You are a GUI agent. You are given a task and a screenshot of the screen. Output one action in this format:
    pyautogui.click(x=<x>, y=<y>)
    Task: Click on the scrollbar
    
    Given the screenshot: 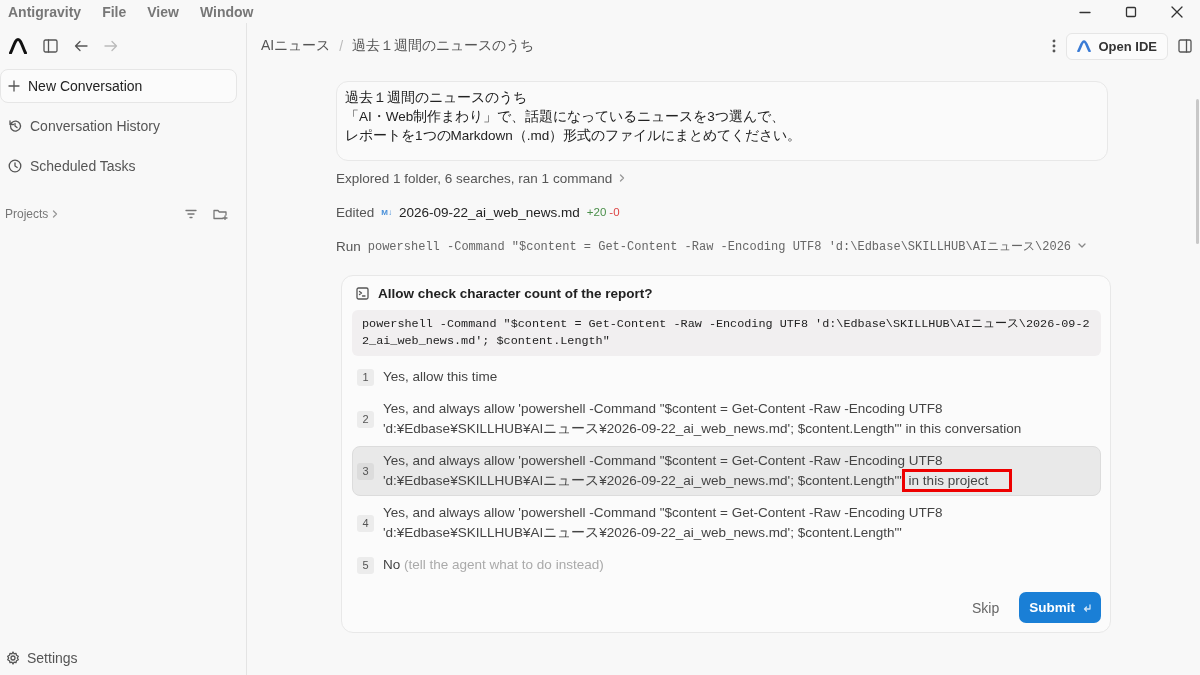 What is the action you would take?
    pyautogui.click(x=1197, y=171)
    